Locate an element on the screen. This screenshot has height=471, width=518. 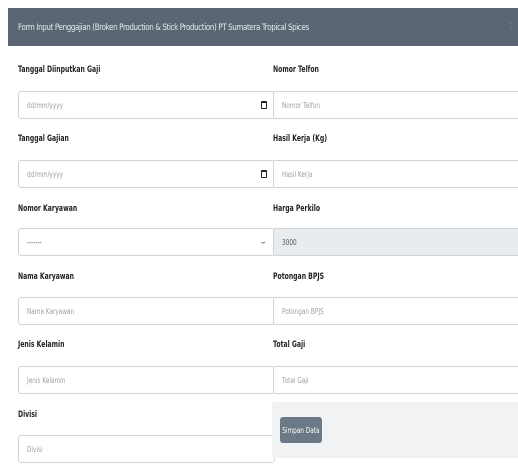
menu-icon: ⋮ is located at coordinates (511, 26).